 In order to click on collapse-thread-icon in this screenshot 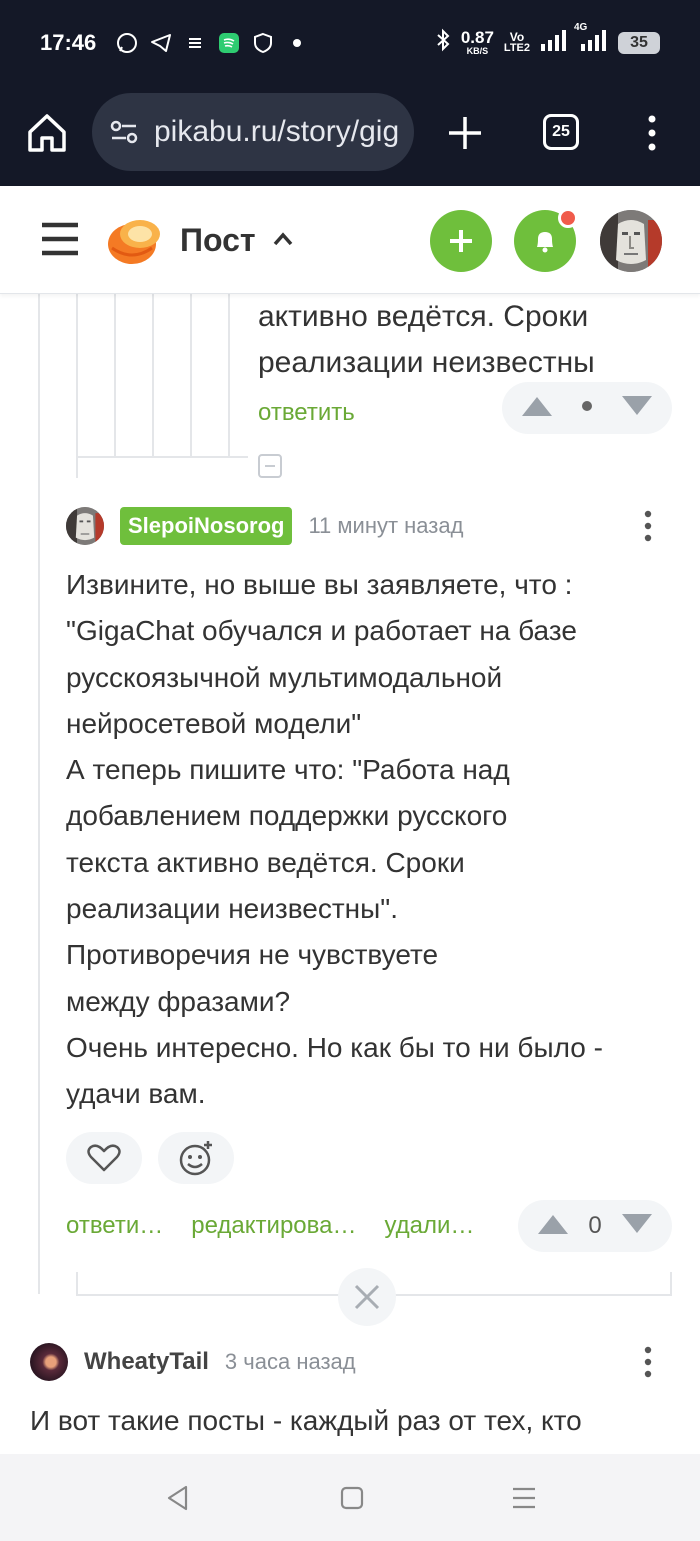, I will do `click(270, 466)`.